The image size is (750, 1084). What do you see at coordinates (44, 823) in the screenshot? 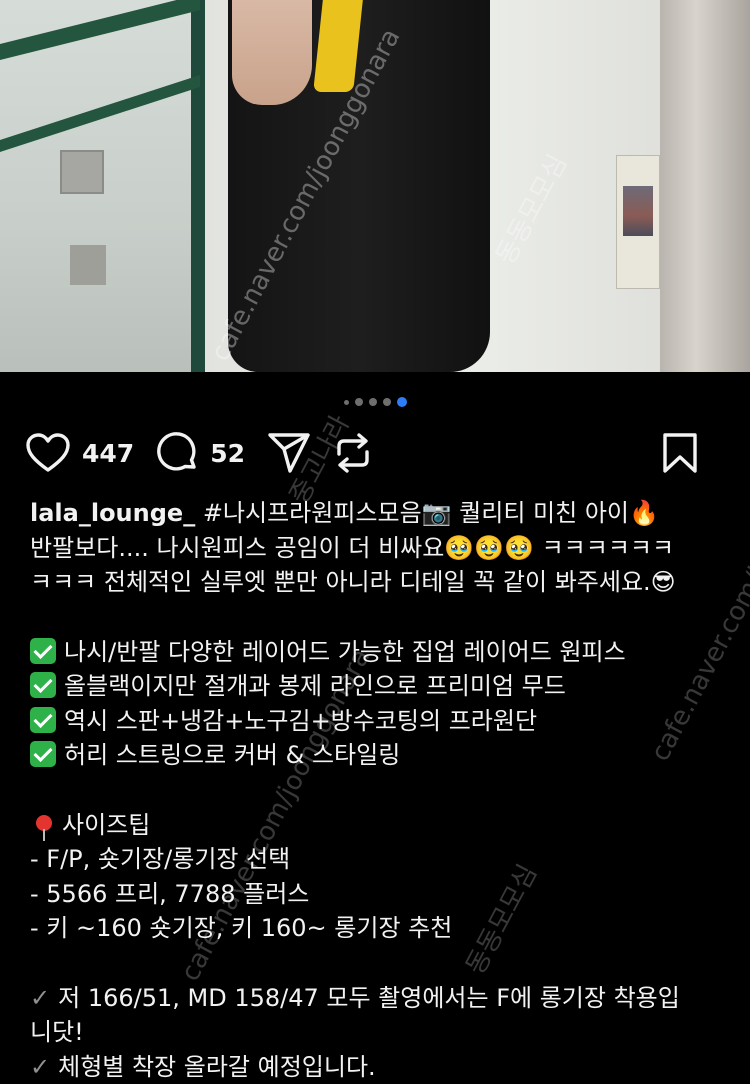
I see `pin-icon` at bounding box center [44, 823].